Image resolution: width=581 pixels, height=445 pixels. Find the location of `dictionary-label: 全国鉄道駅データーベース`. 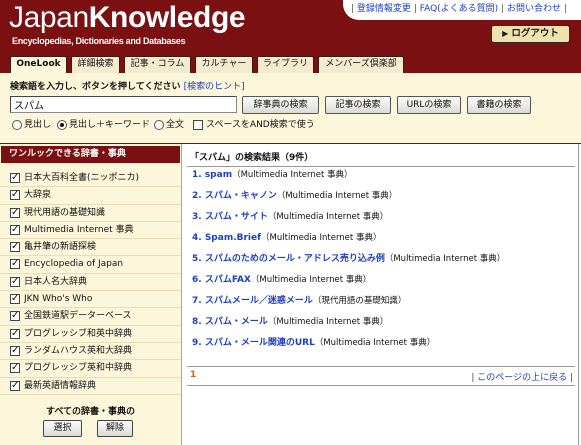

dictionary-label: 全国鉄道駅データーベース is located at coordinates (78, 316).